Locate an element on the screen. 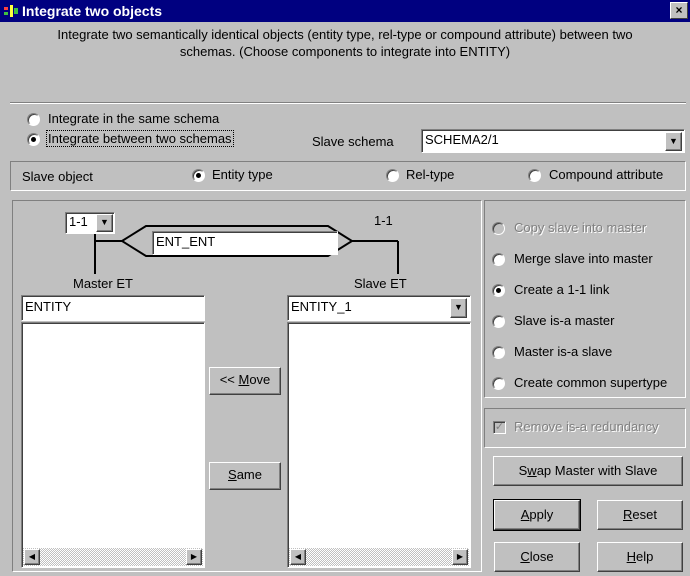  app-icon is located at coordinates (11, 11).